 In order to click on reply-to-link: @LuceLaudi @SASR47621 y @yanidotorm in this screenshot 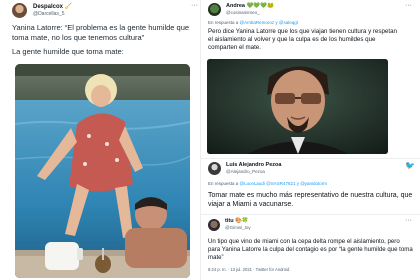, I will do `click(284, 183)`.